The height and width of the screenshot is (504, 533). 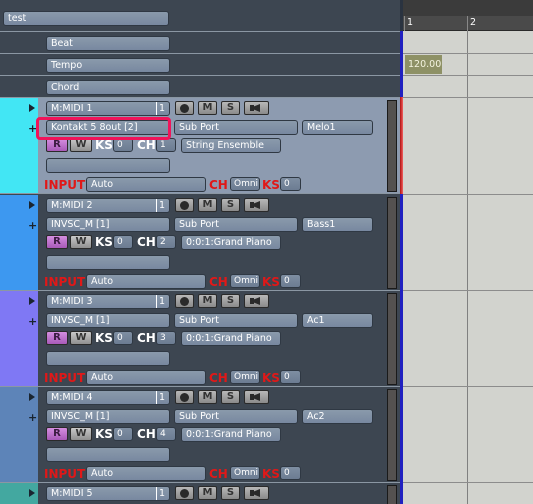 I want to click on track-name-field: M:MIDI 2 1, so click(x=108, y=205).